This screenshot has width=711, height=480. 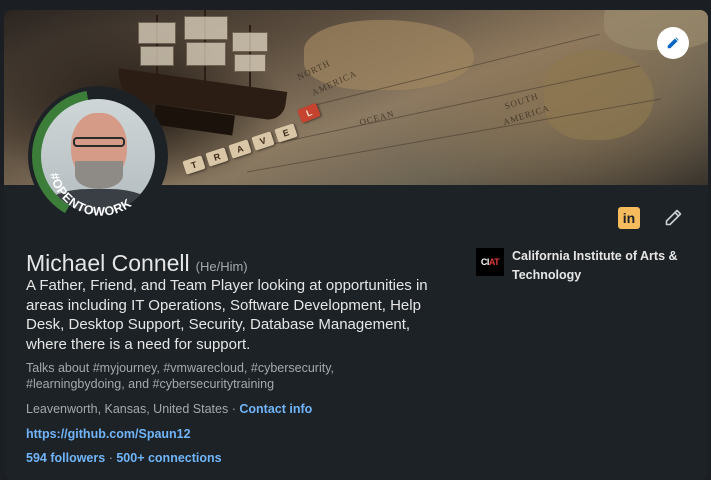 I want to click on map-land-south-america, so click(x=599, y=95).